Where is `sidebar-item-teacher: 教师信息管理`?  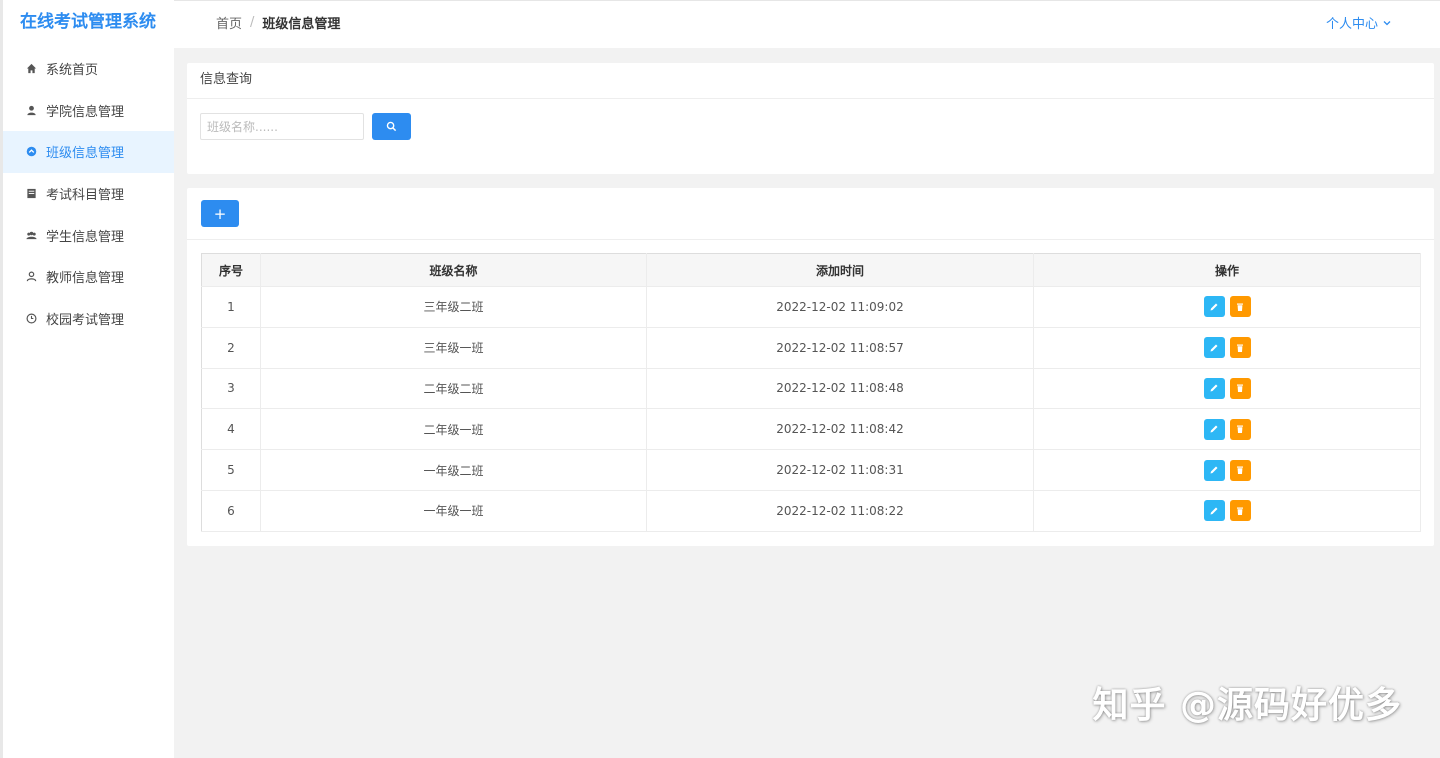
sidebar-item-teacher: 教师信息管理 is located at coordinates (88, 277).